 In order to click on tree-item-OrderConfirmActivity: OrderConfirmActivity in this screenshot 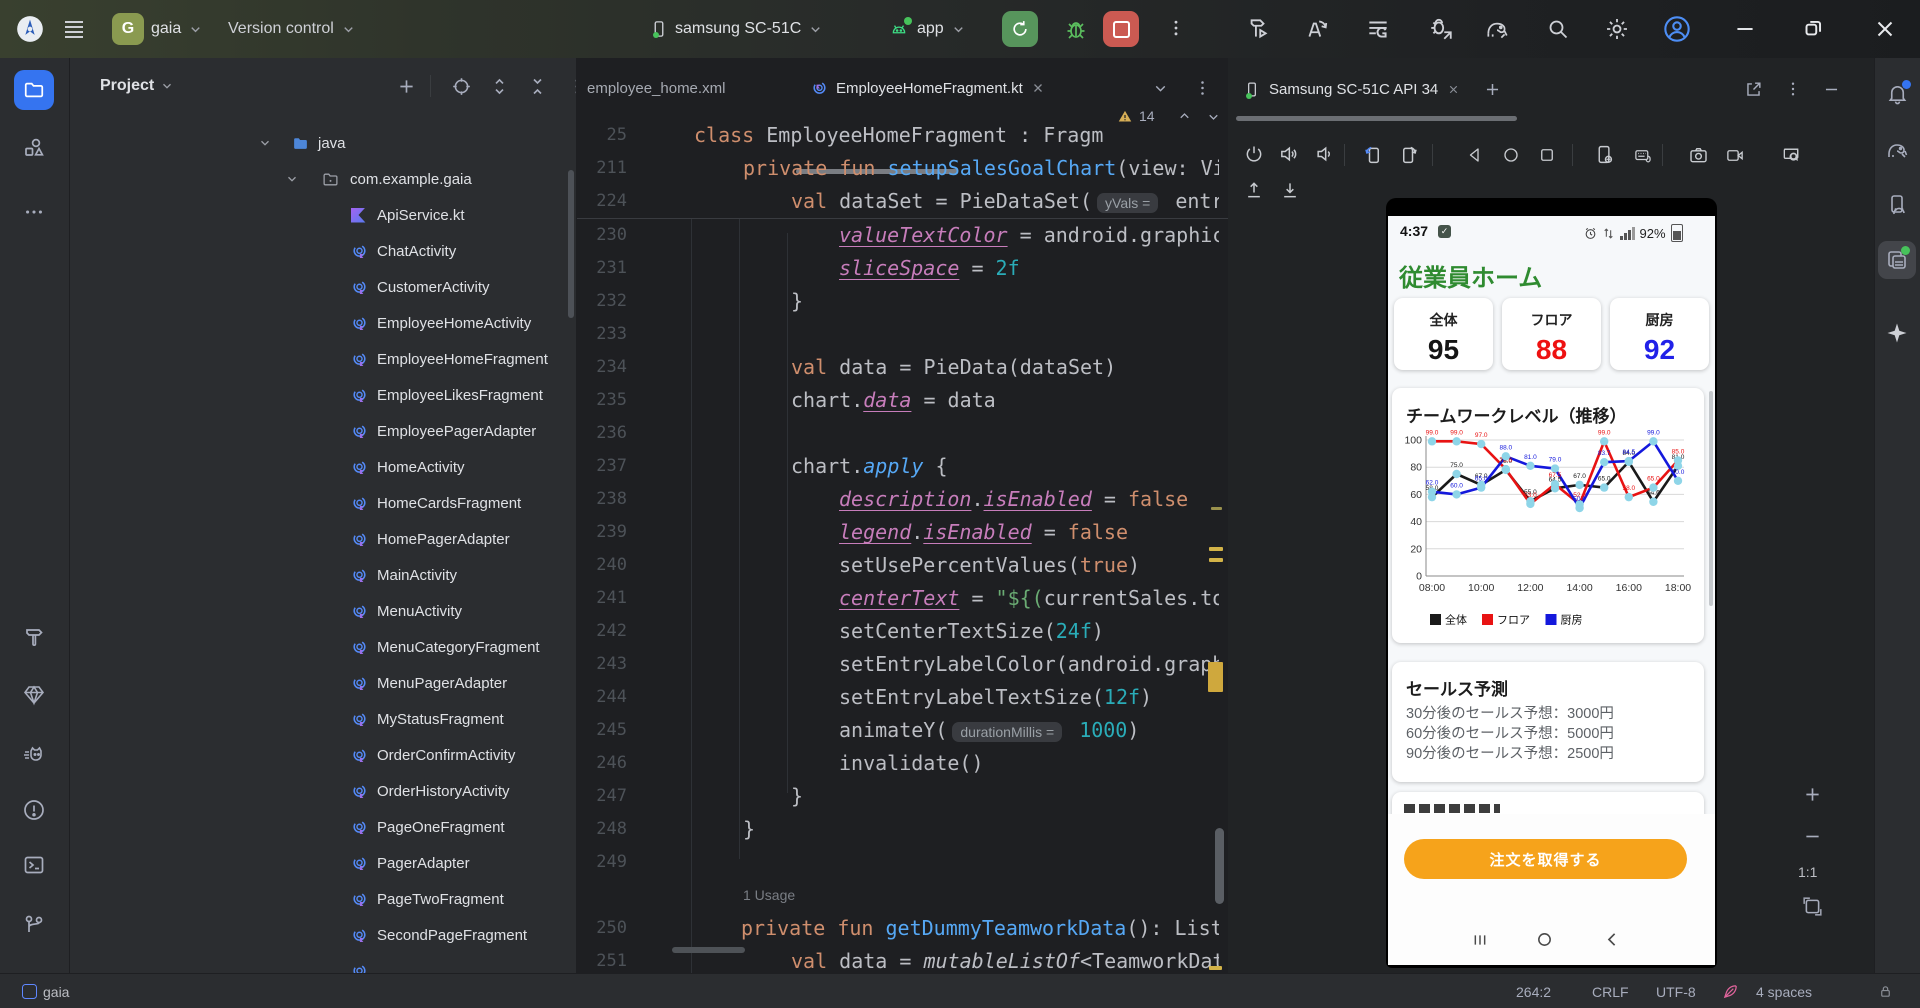, I will do `click(323, 755)`.